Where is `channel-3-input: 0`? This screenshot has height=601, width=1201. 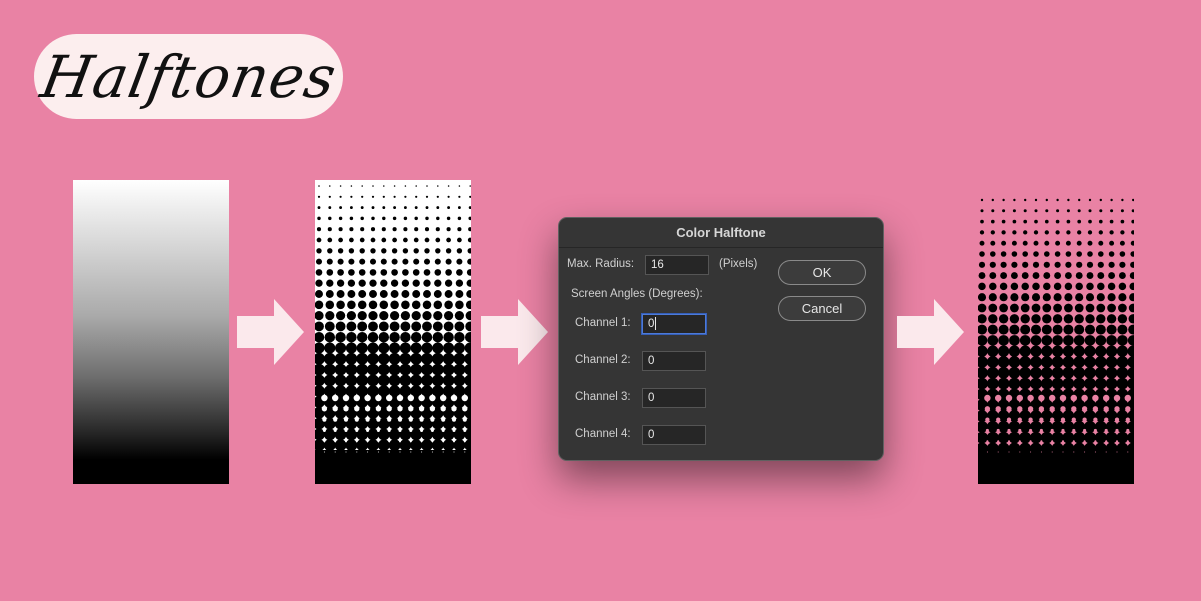
channel-3-input: 0 is located at coordinates (674, 398).